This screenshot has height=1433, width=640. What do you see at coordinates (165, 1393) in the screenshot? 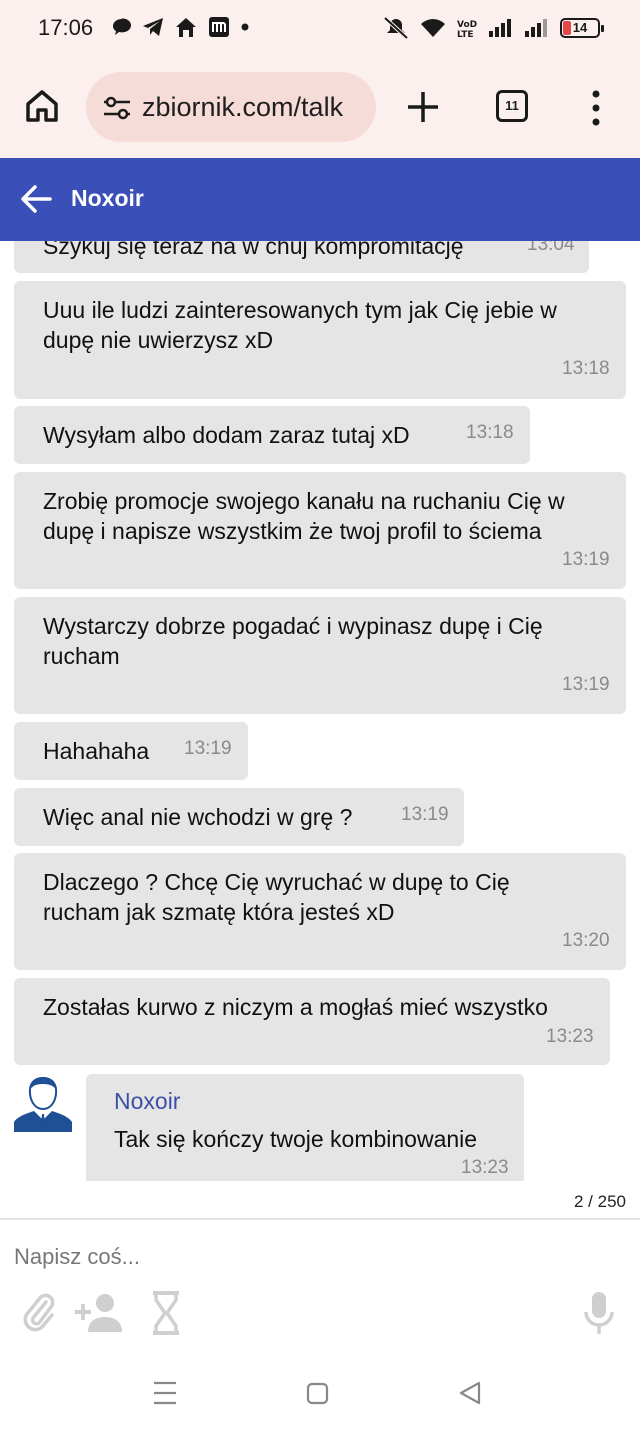
I see `recent-apps-icon` at bounding box center [165, 1393].